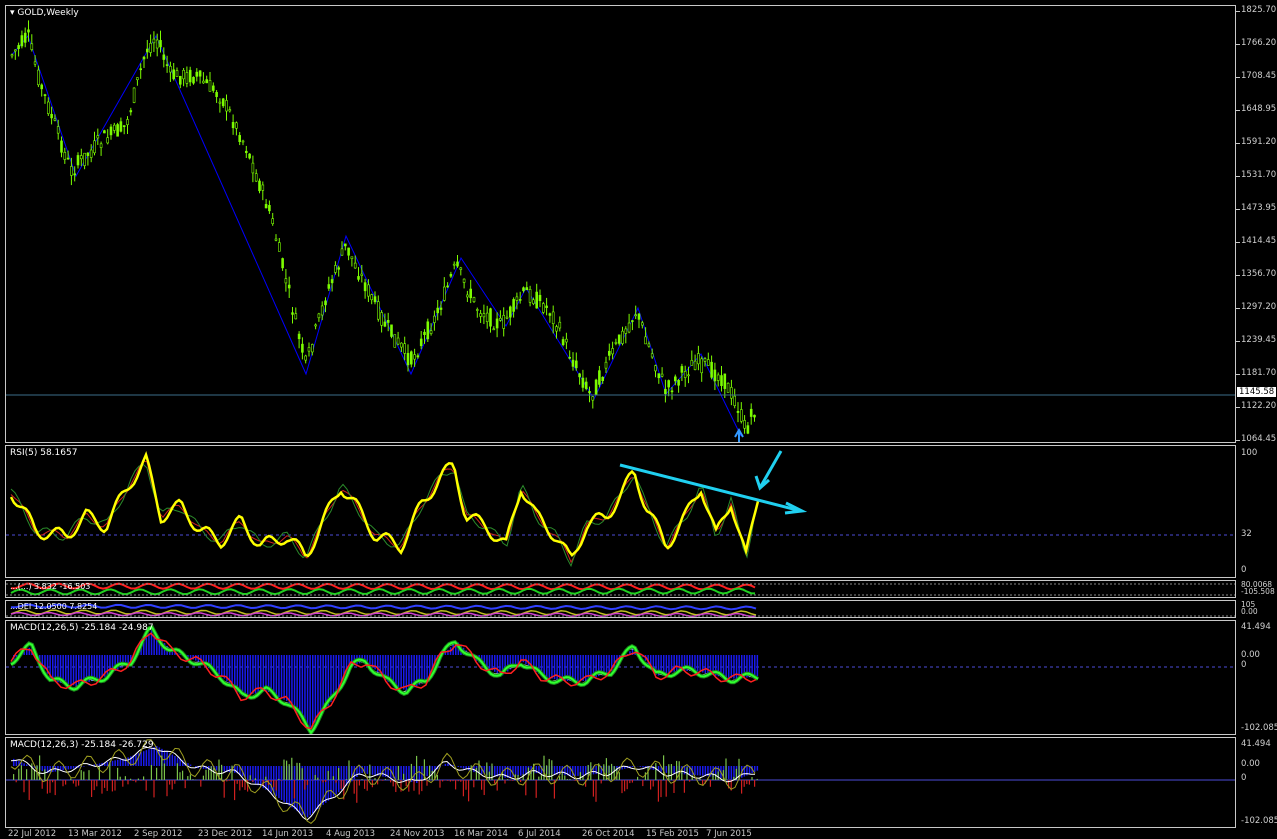  Describe the element at coordinates (225, 834) in the screenshot. I see `date-label: 23 Dec 2012` at that location.